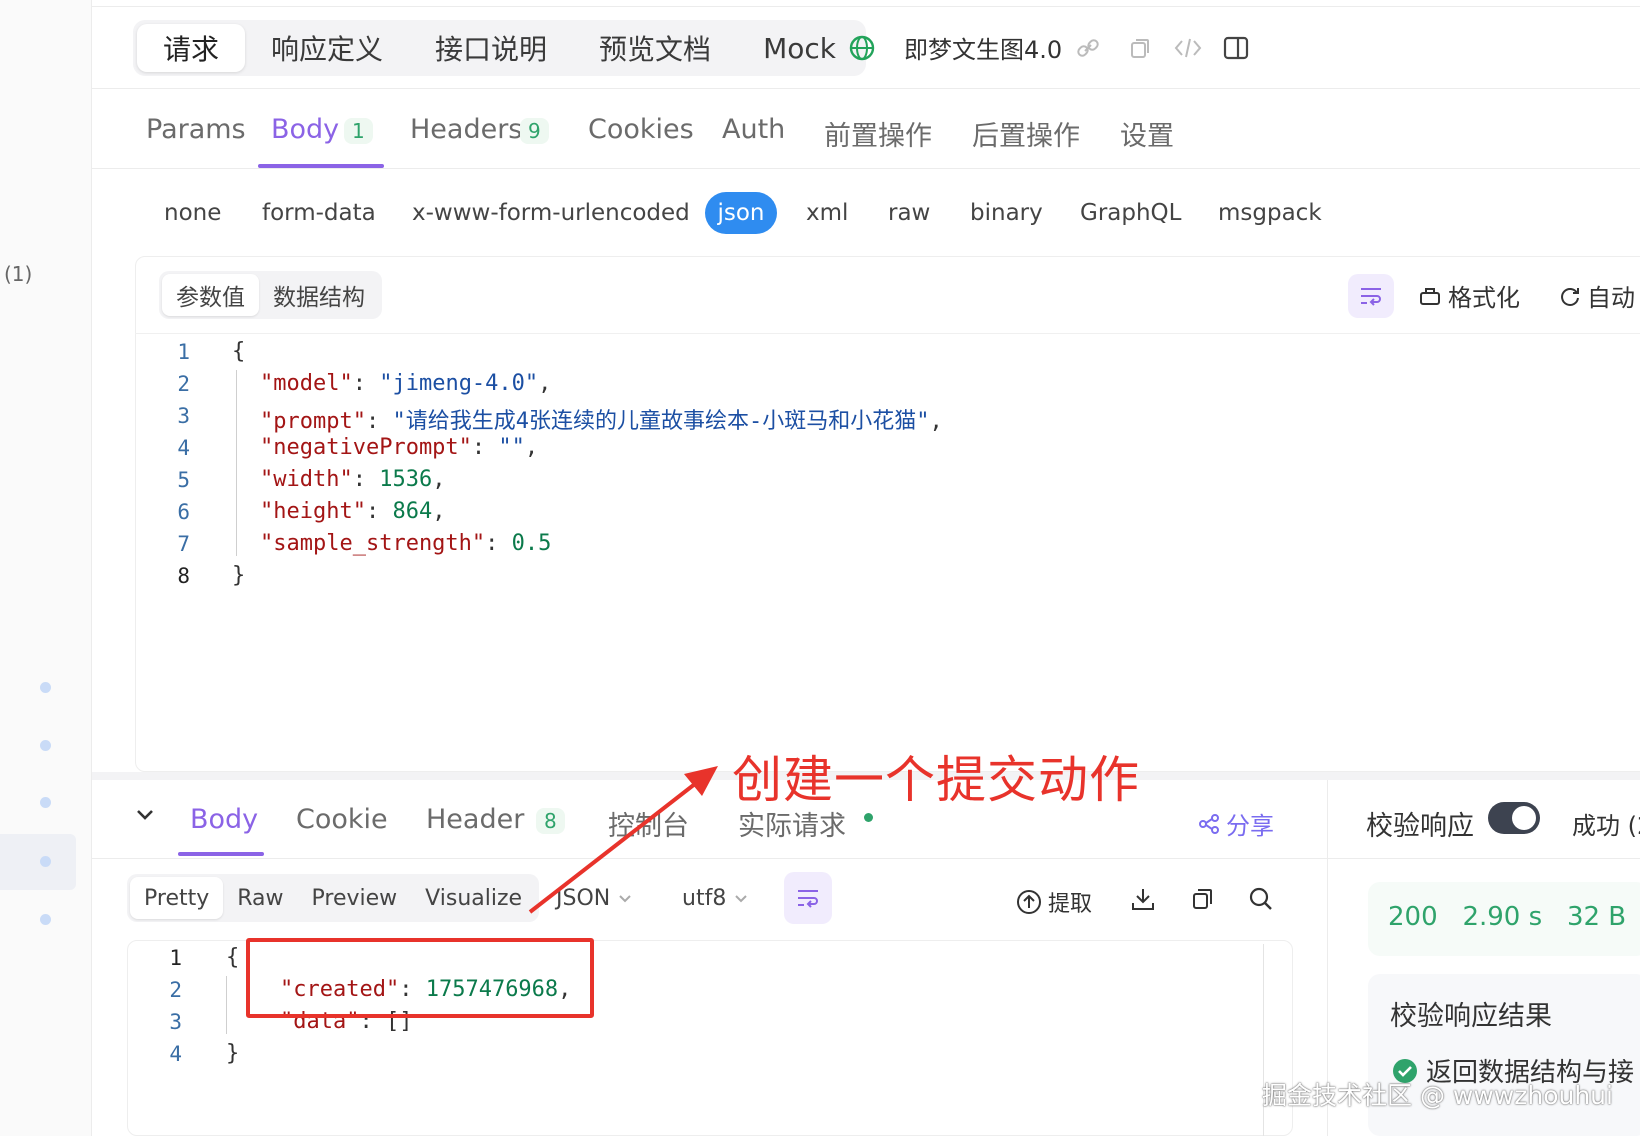 The width and height of the screenshot is (1640, 1136). What do you see at coordinates (183, 576) in the screenshot?
I see `line-number: 8` at bounding box center [183, 576].